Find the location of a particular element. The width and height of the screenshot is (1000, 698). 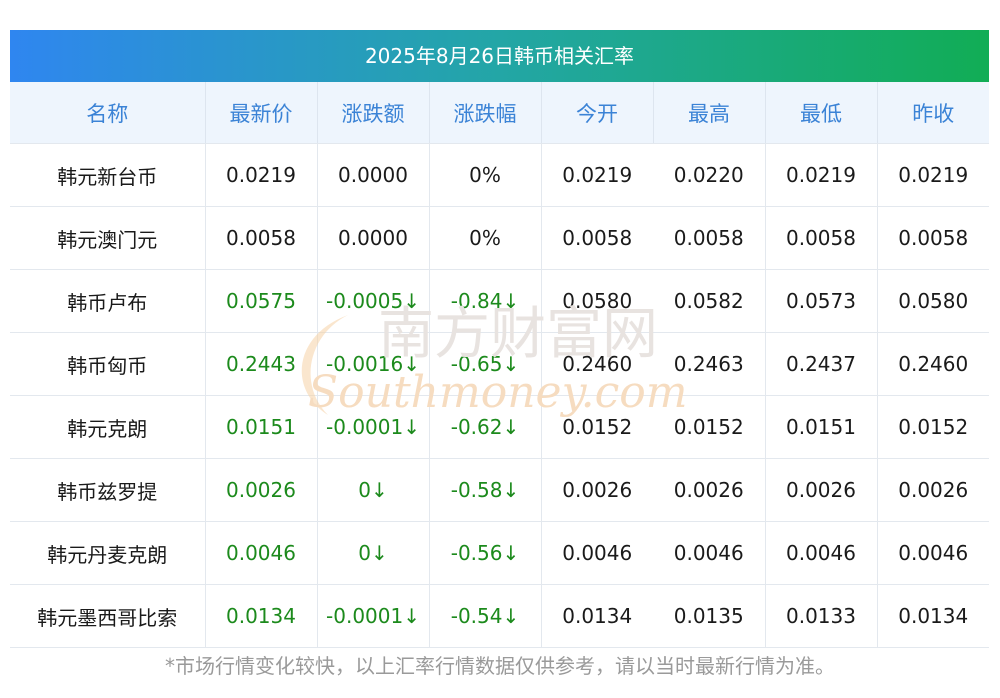

column-header: 最低 is located at coordinates (820, 113).